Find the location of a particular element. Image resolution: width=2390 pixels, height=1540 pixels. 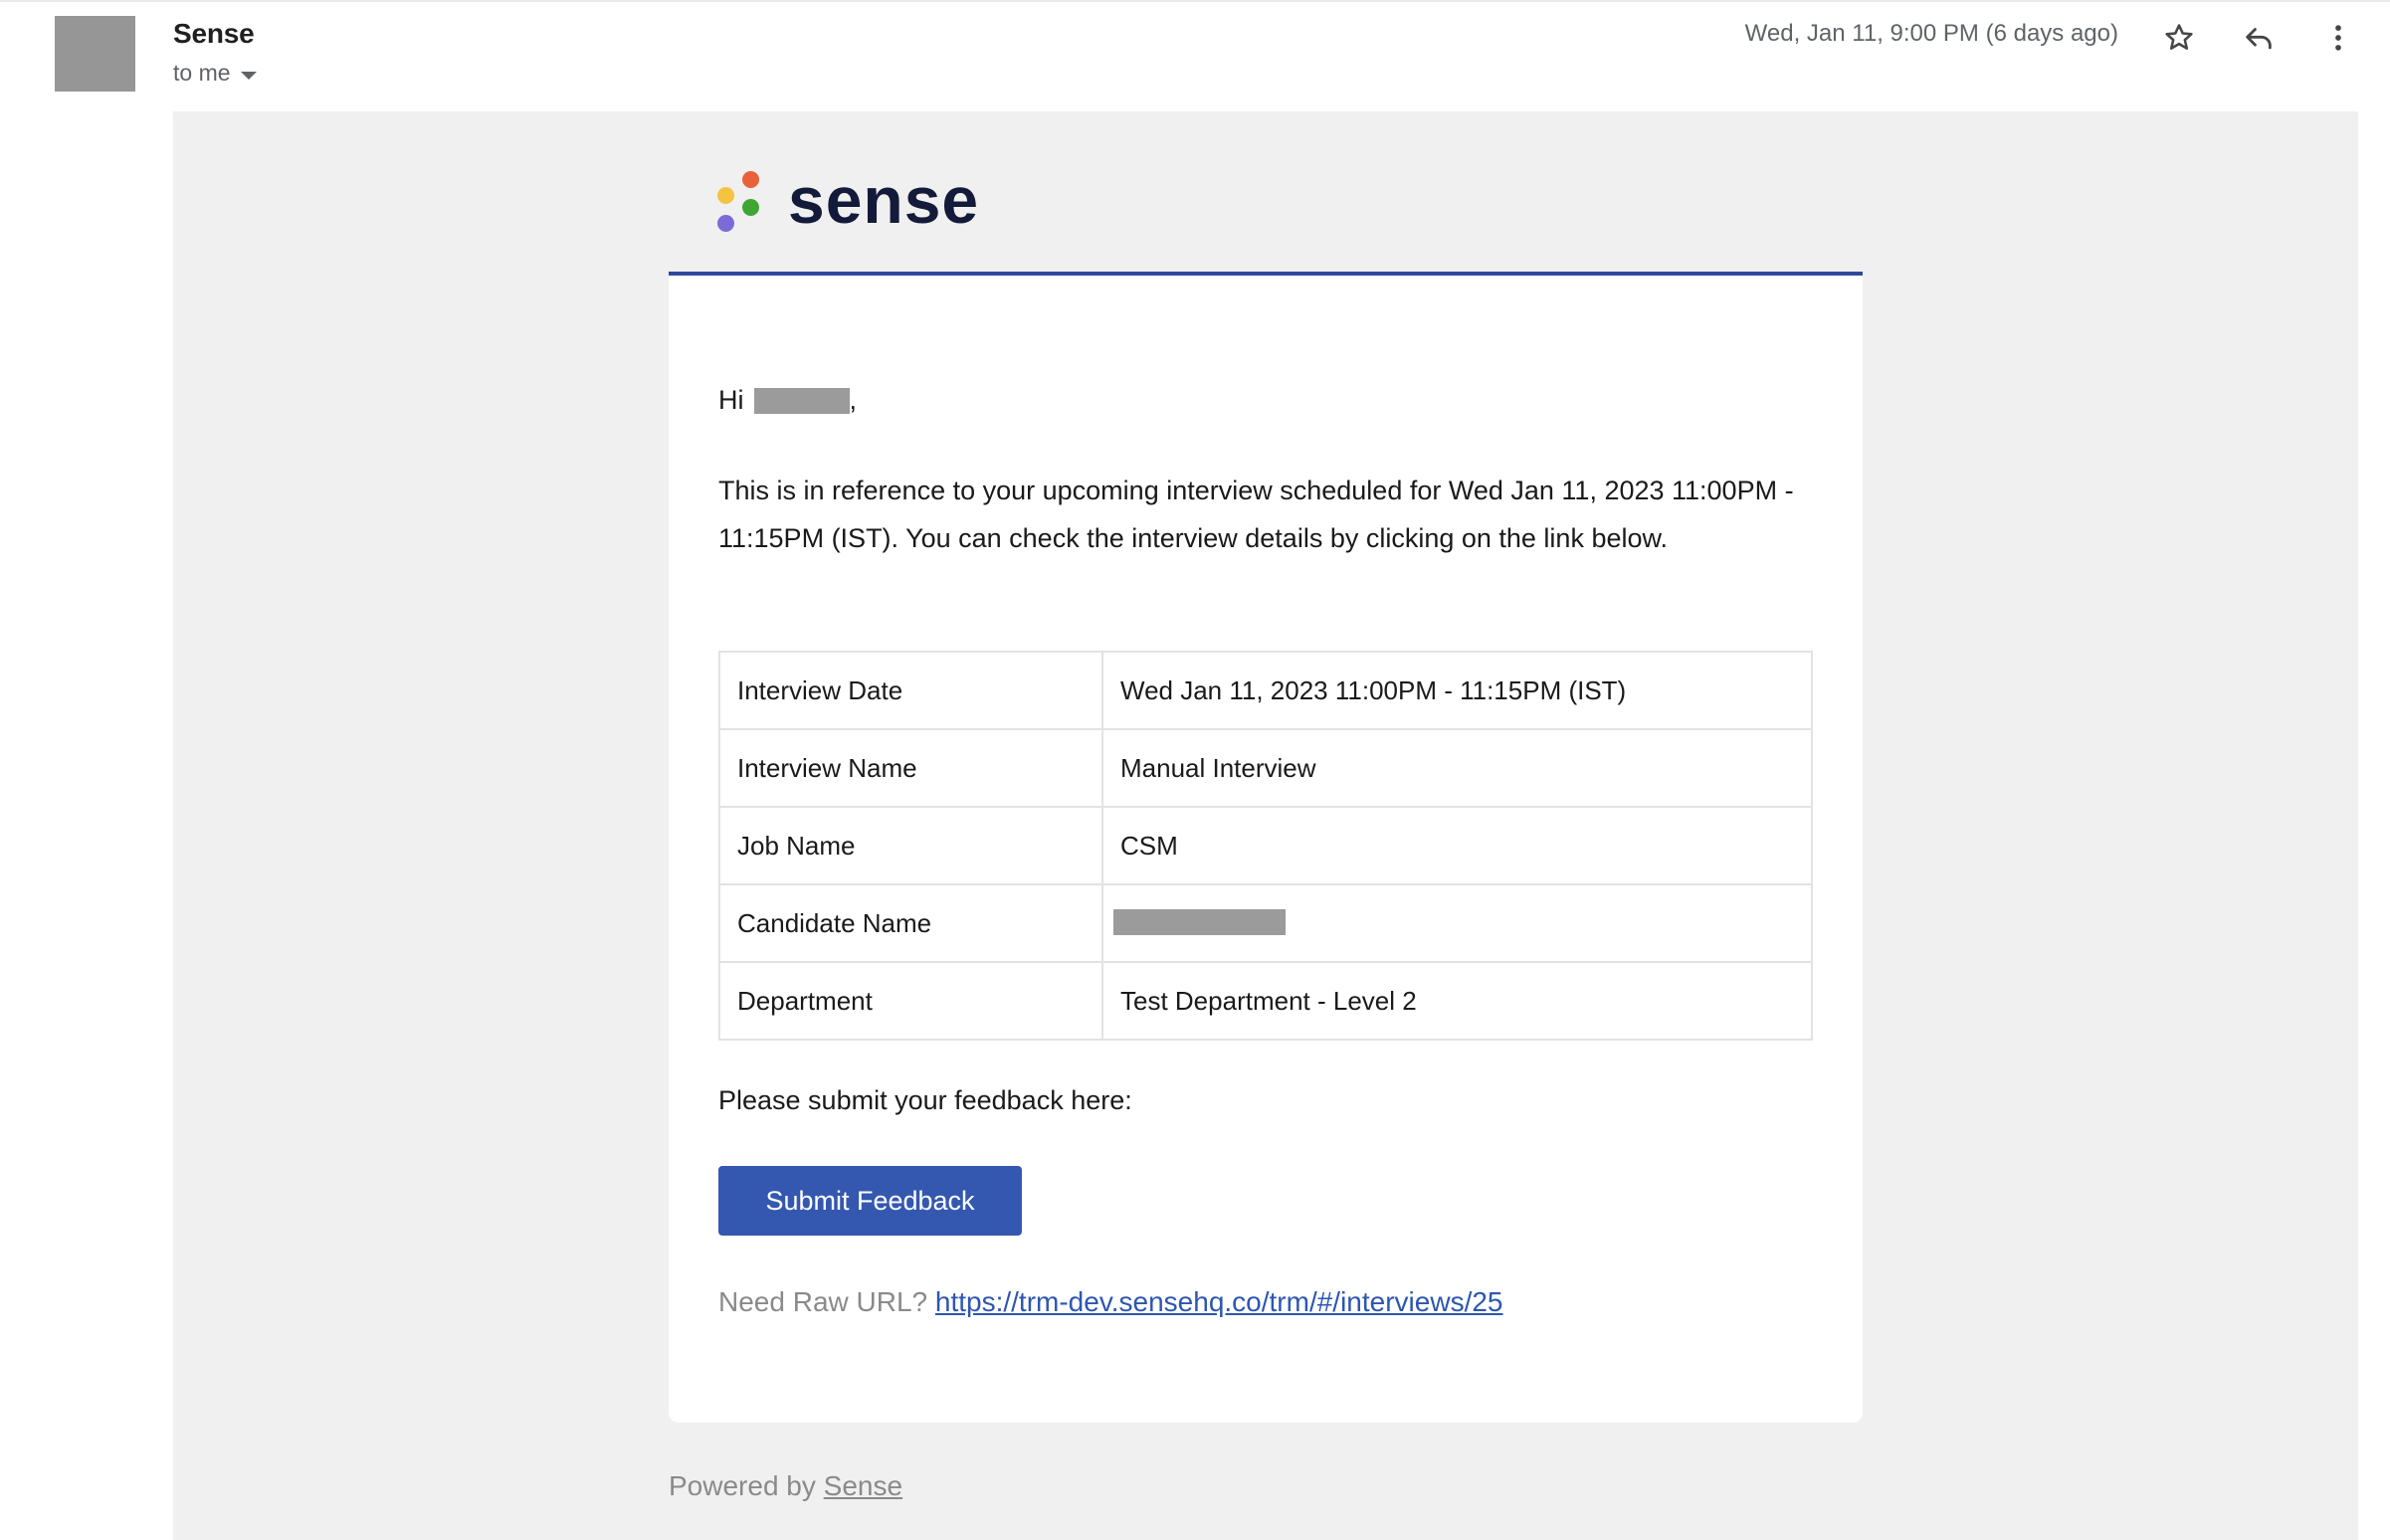

reply-icon is located at coordinates (2259, 39).